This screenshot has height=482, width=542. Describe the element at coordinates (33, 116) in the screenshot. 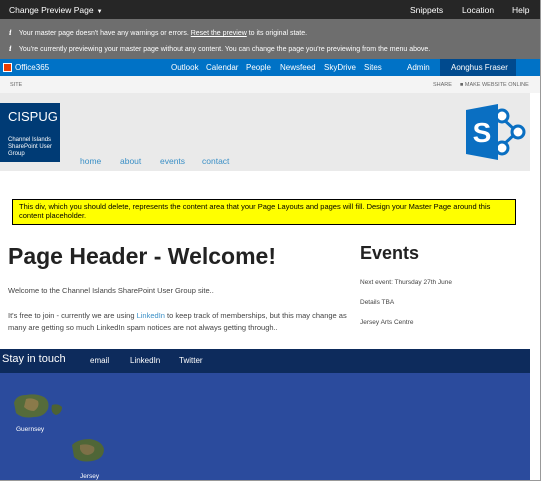

I see `site-title: CISPUG` at that location.